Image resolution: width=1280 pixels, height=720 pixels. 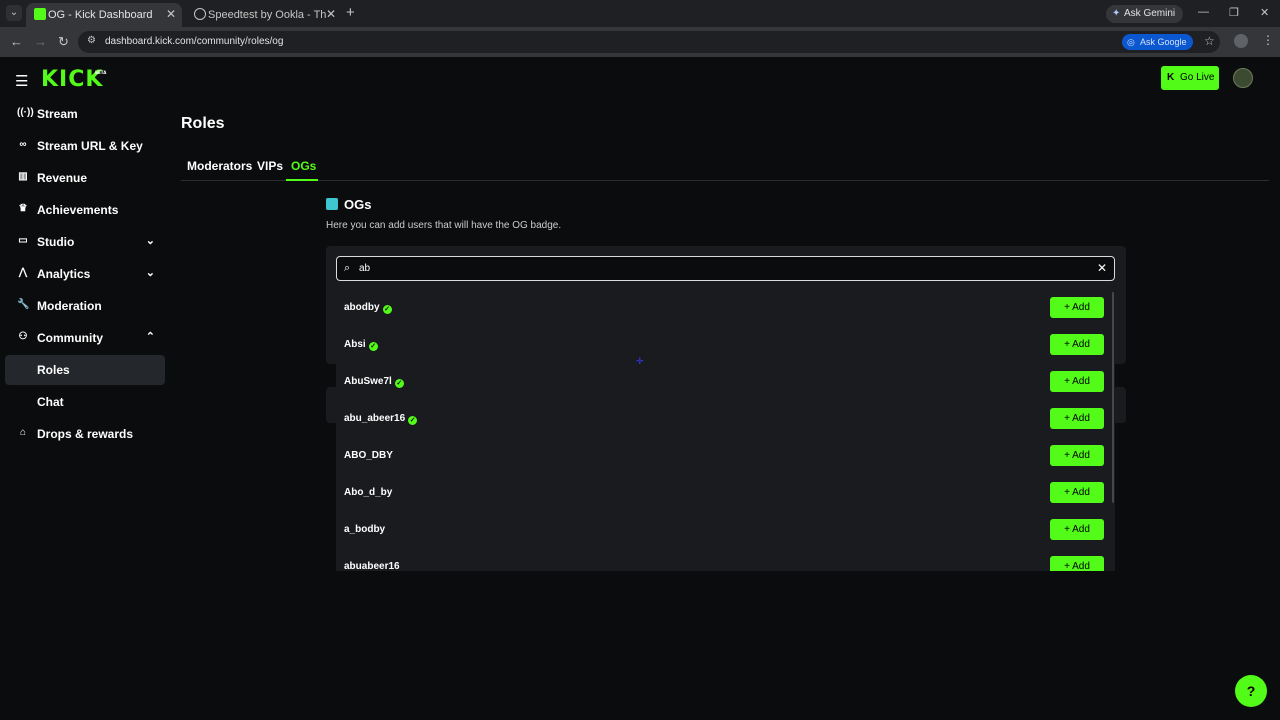 What do you see at coordinates (372, 566) in the screenshot?
I see `username: abuabeer16` at bounding box center [372, 566].